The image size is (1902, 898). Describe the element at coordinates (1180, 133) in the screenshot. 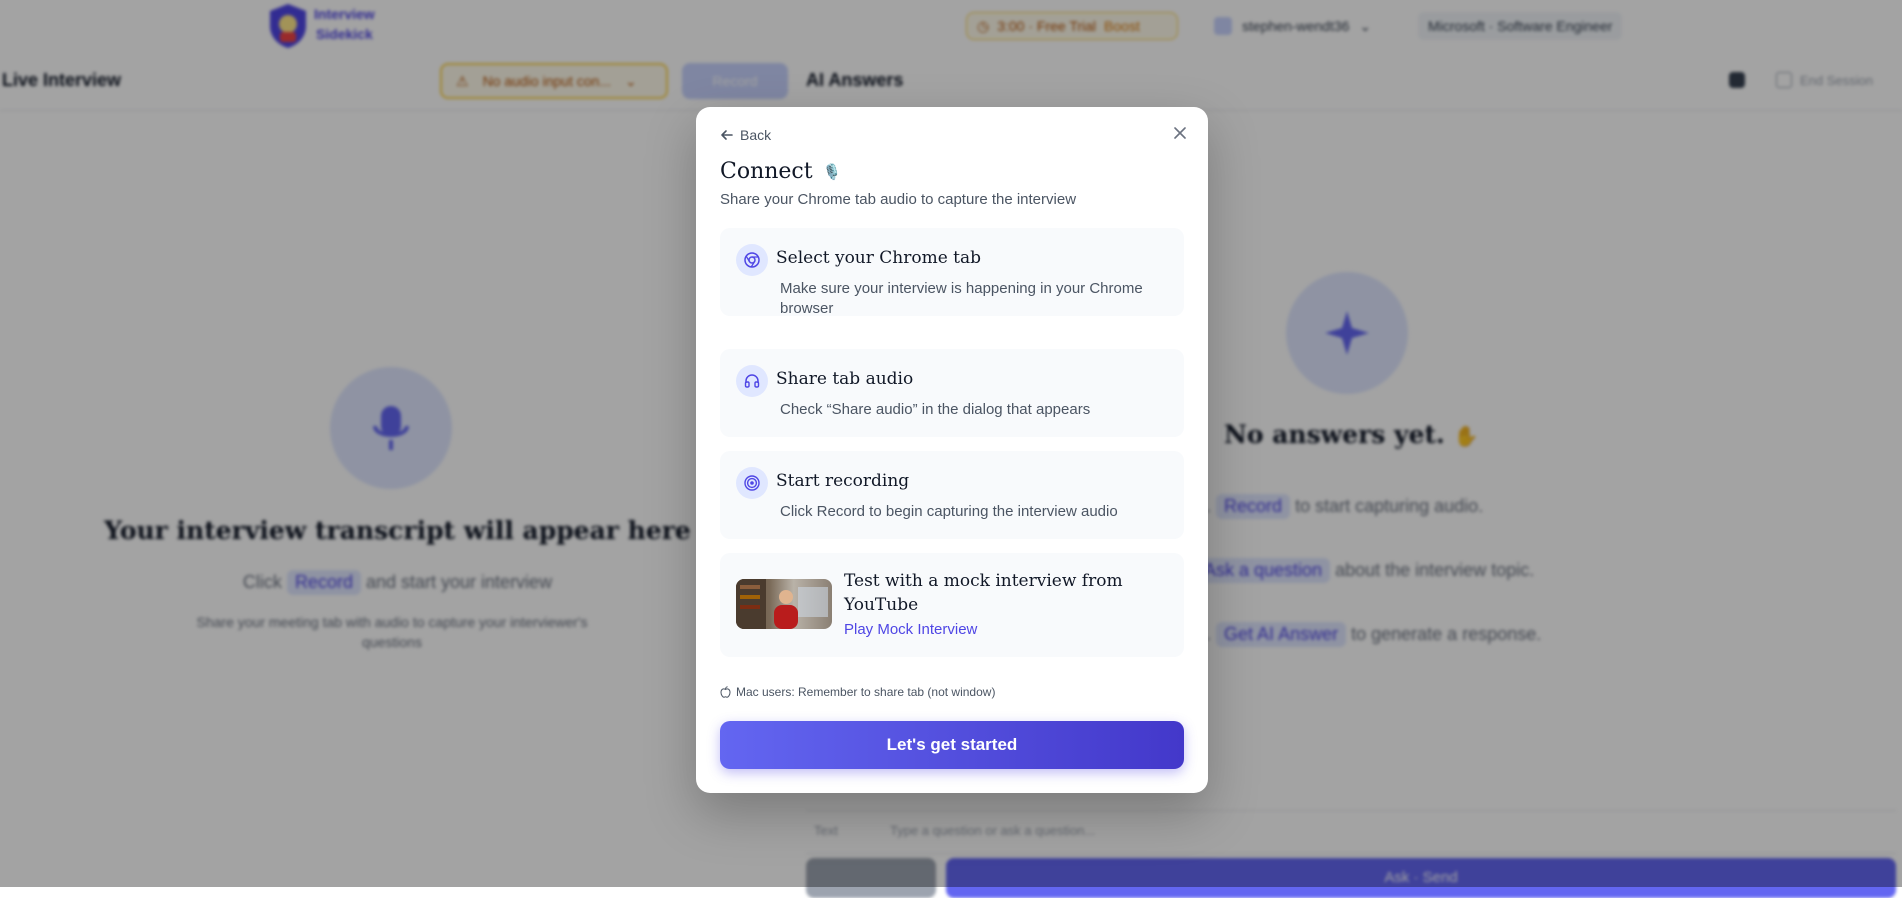

I see `close-icon` at that location.